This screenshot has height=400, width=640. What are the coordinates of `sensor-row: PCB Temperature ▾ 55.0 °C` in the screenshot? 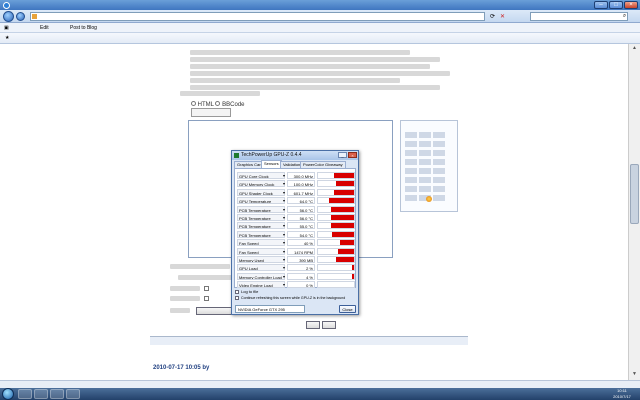 It's located at (296, 226).